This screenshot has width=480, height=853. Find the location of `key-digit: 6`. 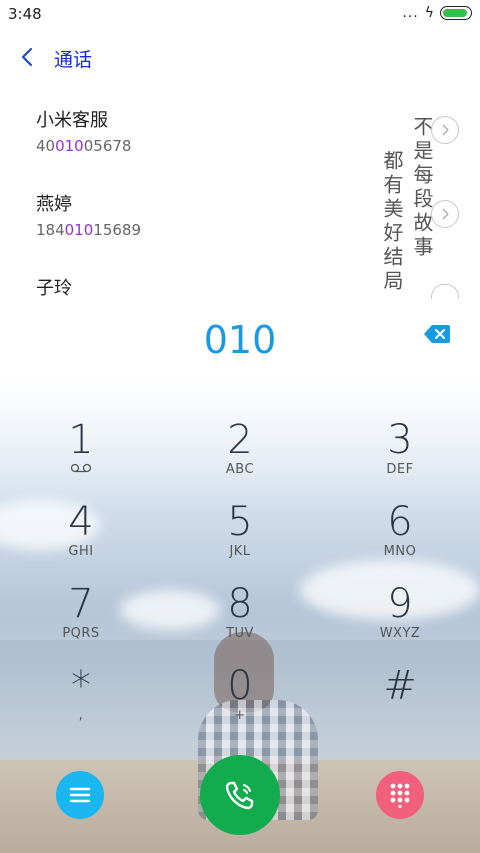

key-digit: 6 is located at coordinates (400, 522).